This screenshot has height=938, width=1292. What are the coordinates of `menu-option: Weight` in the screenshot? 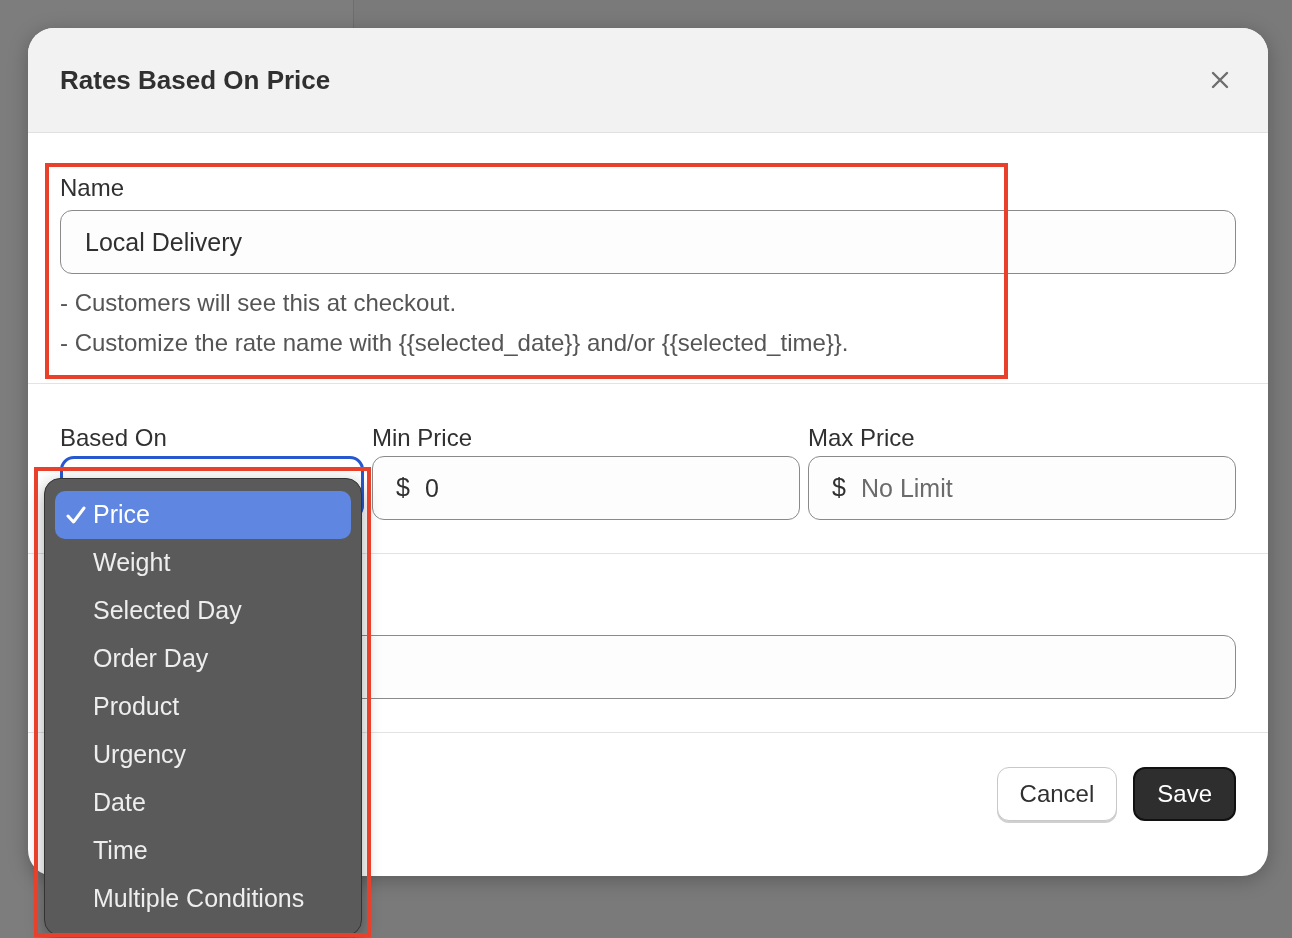 It's located at (203, 563).